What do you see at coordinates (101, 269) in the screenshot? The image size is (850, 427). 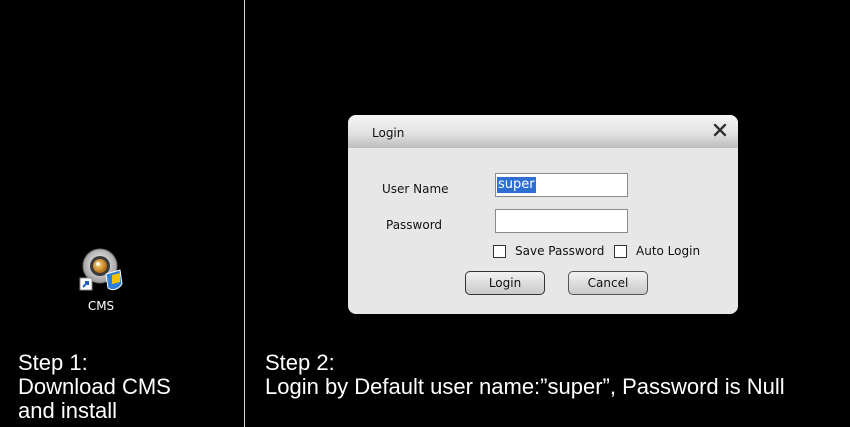 I see `cms-app-icon` at bounding box center [101, 269].